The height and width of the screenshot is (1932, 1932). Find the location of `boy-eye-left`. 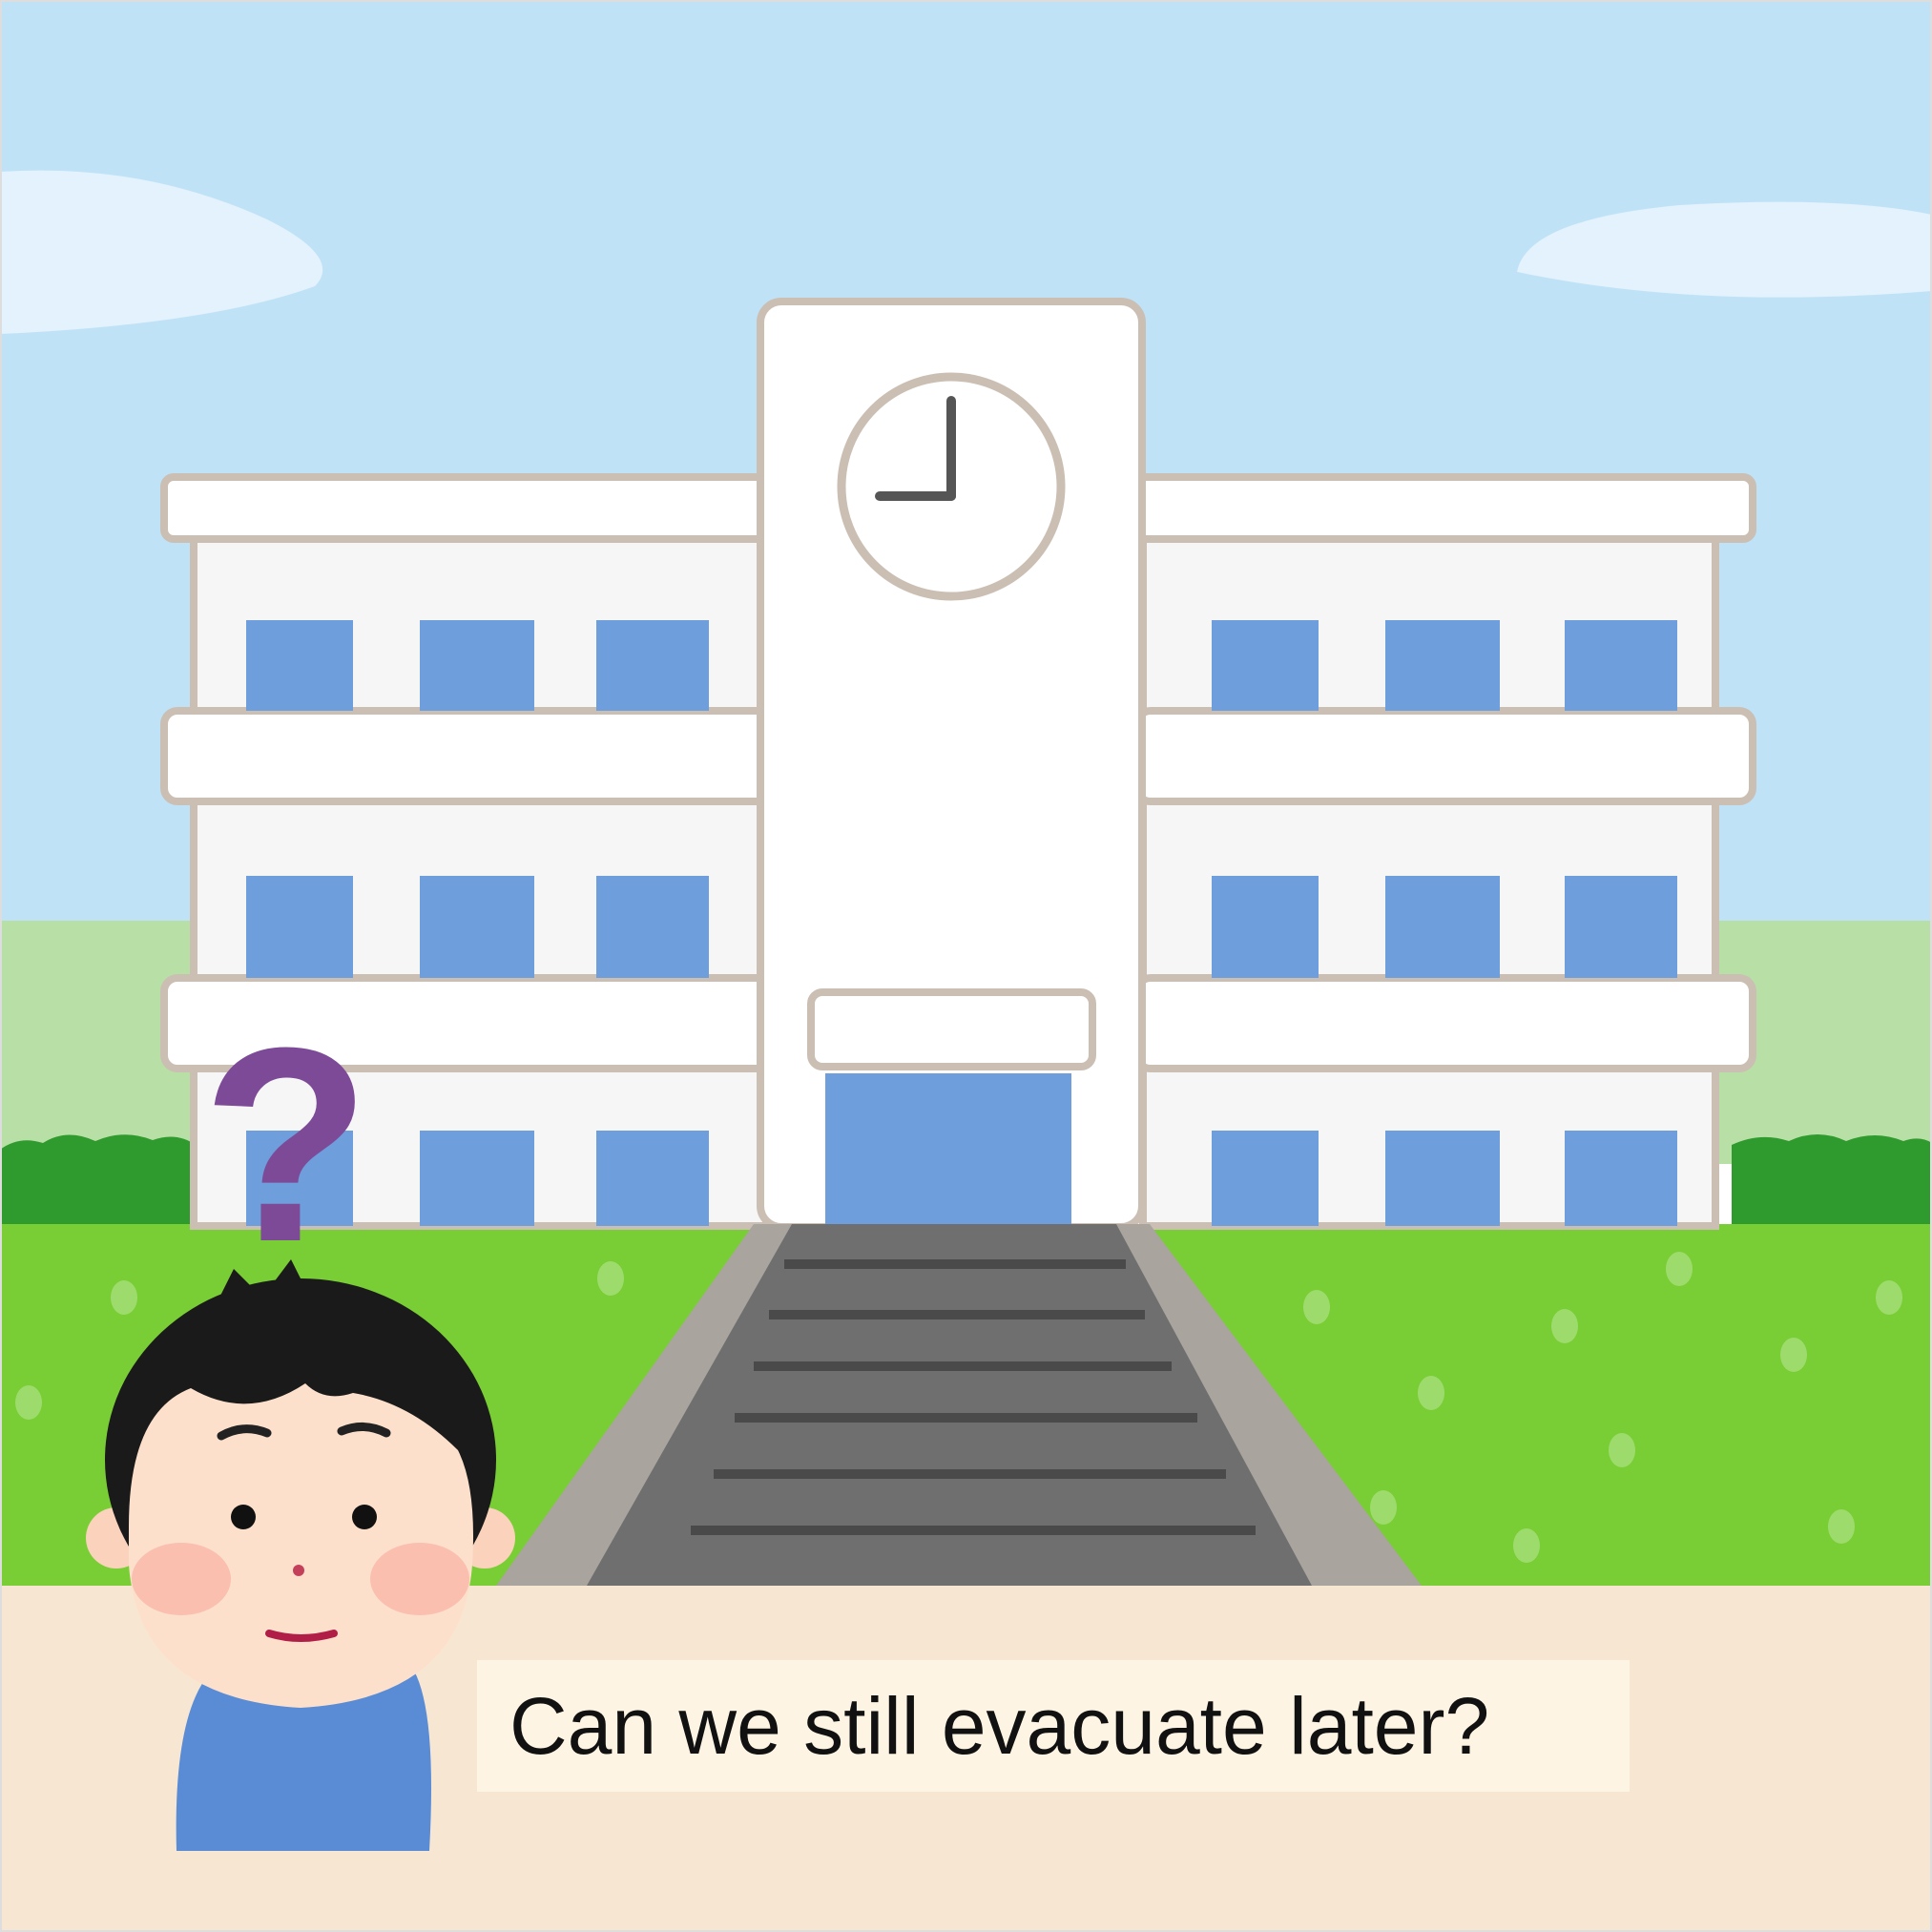

boy-eye-left is located at coordinates (243, 1517).